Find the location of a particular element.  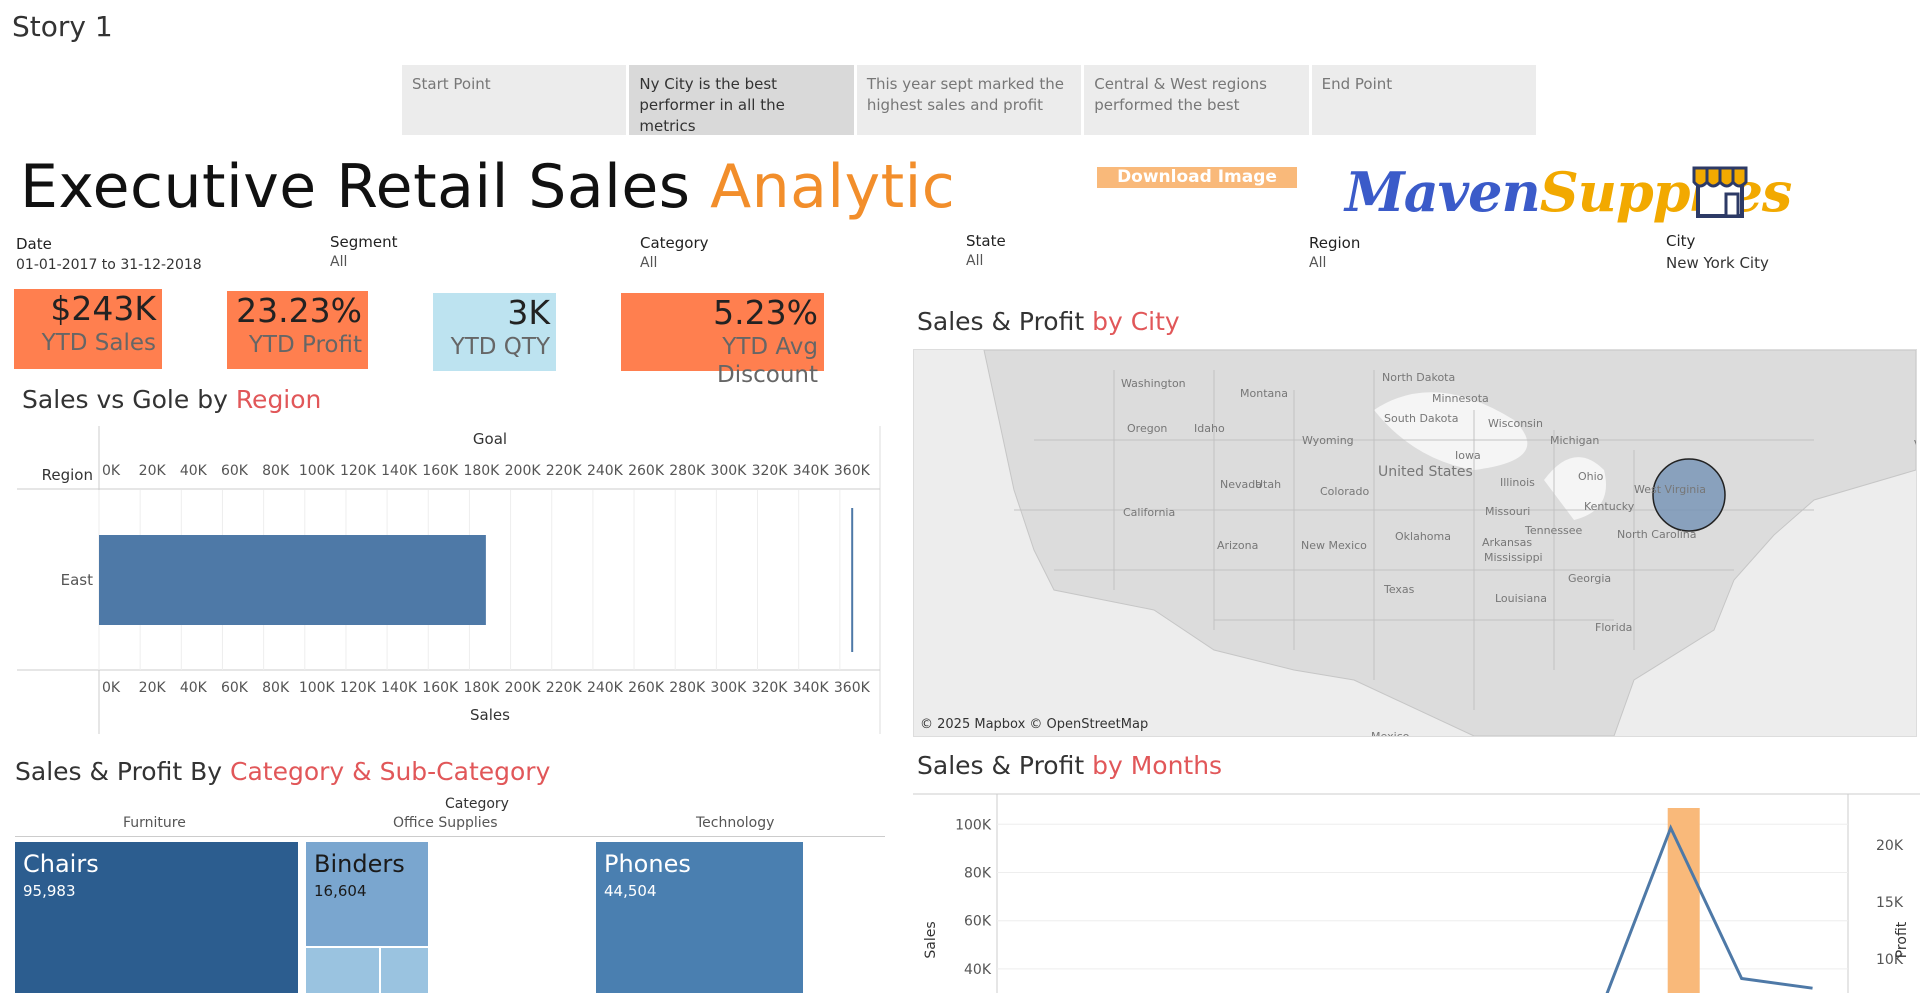

region-chart-title: Sales vs Gole by Region is located at coordinates (171, 399).